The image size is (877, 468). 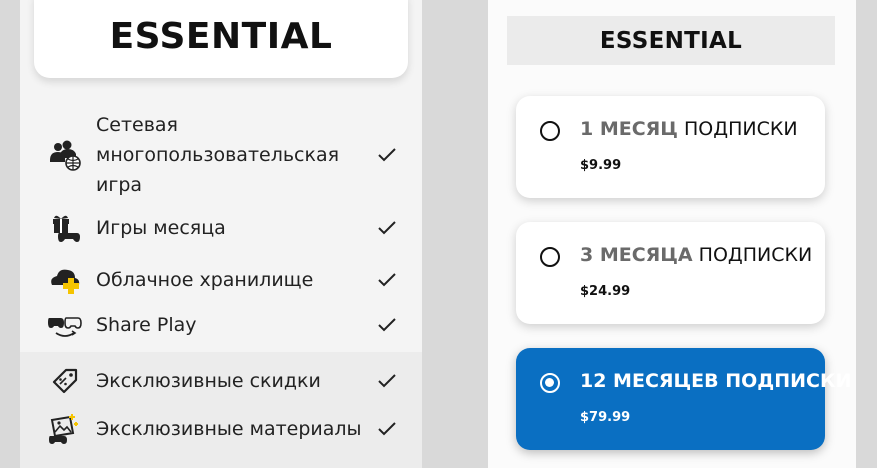 I want to click on features-title-card: ESSENTIAL, so click(x=221, y=39).